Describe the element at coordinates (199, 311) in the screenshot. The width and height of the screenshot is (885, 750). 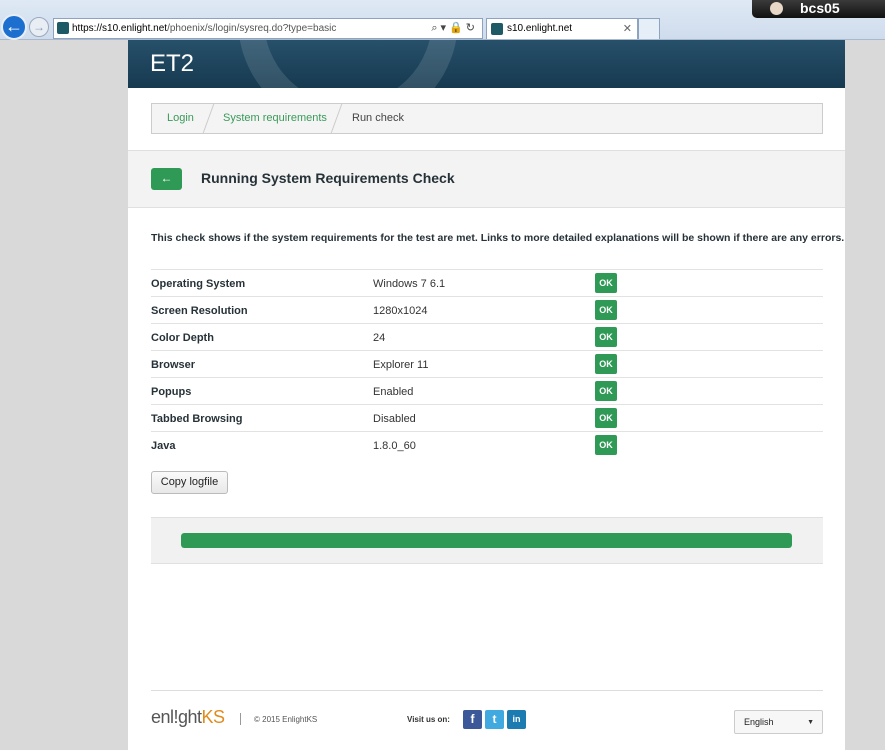
I see `requirement-label: Screen Resolution` at that location.